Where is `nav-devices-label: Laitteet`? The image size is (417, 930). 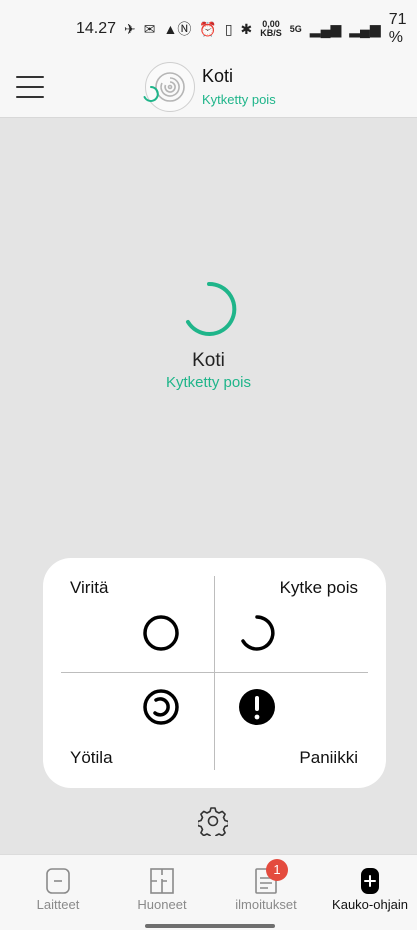
nav-devices-label: Laitteet is located at coordinates (58, 904).